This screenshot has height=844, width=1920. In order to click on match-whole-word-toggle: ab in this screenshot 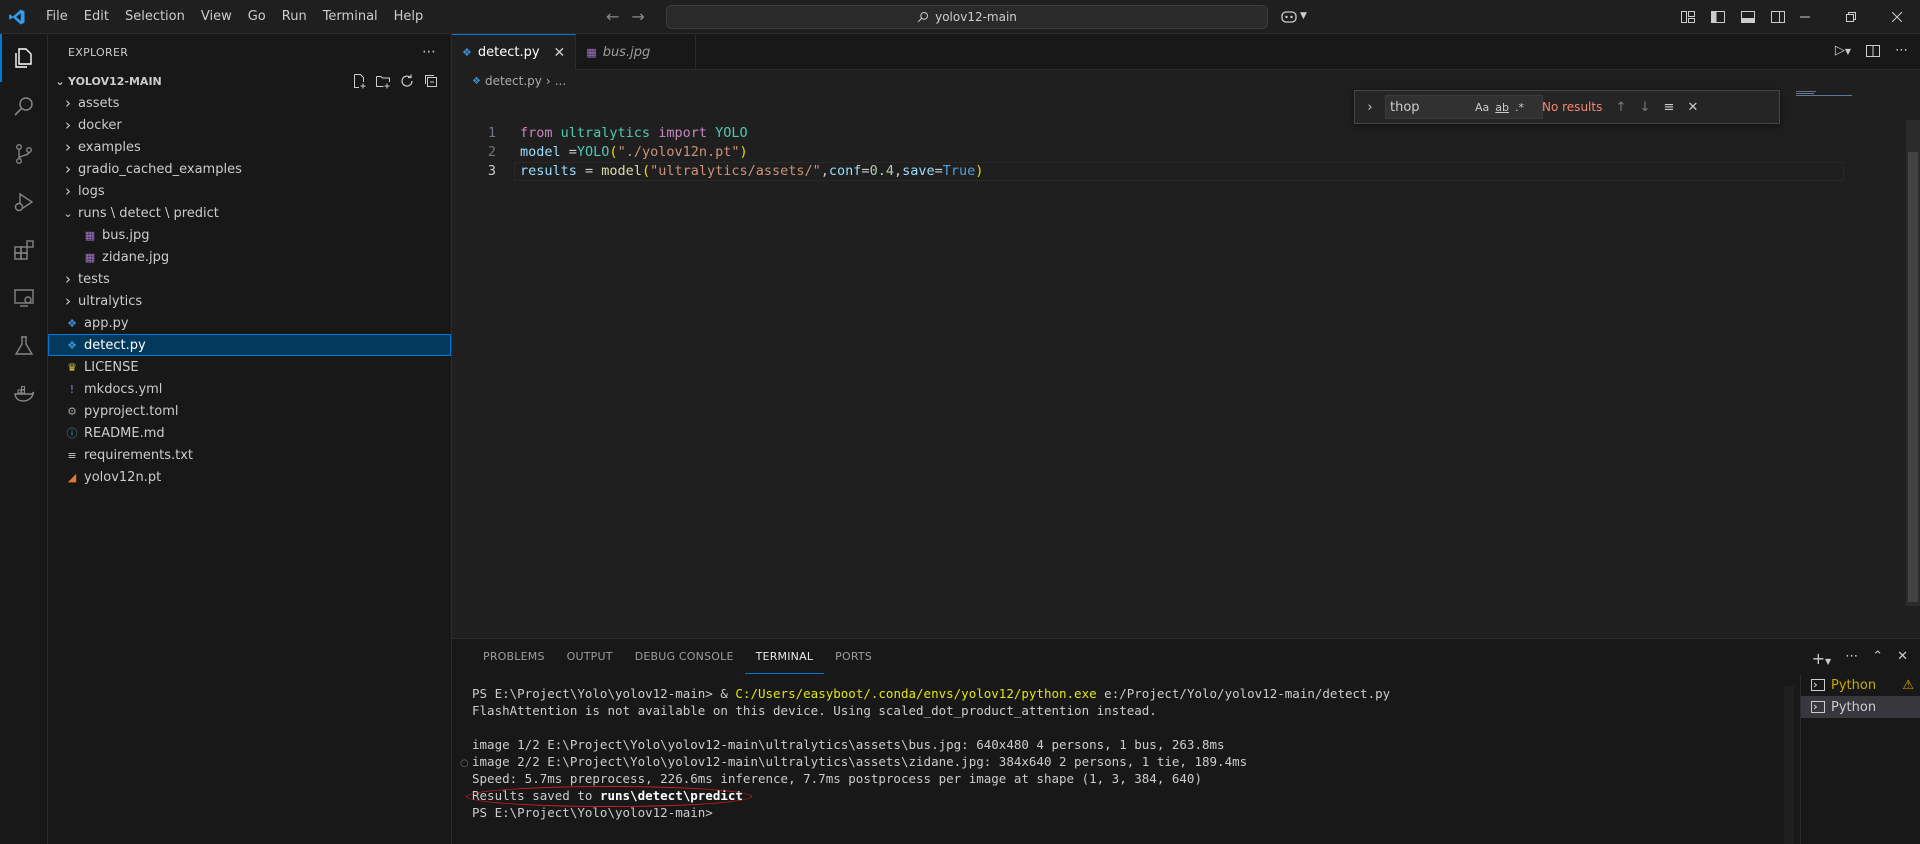, I will do `click(1502, 107)`.